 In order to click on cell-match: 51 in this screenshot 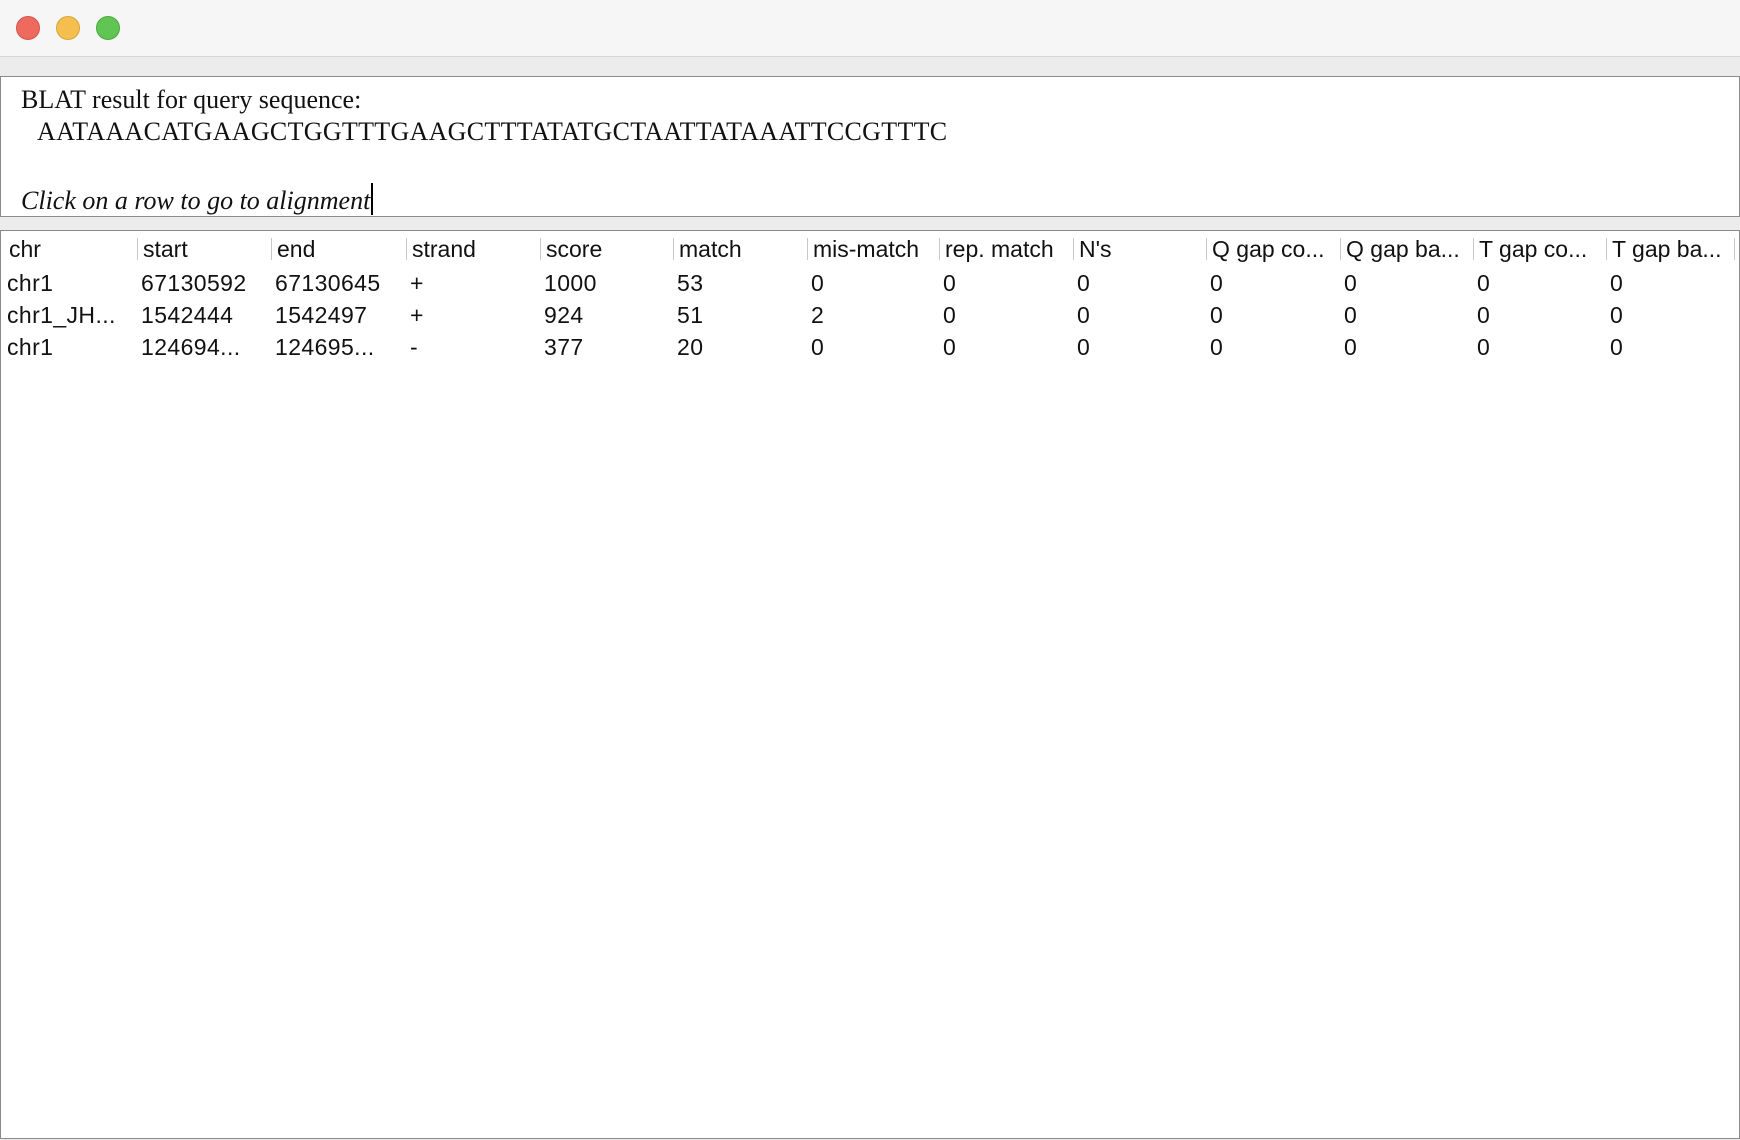, I will do `click(690, 315)`.